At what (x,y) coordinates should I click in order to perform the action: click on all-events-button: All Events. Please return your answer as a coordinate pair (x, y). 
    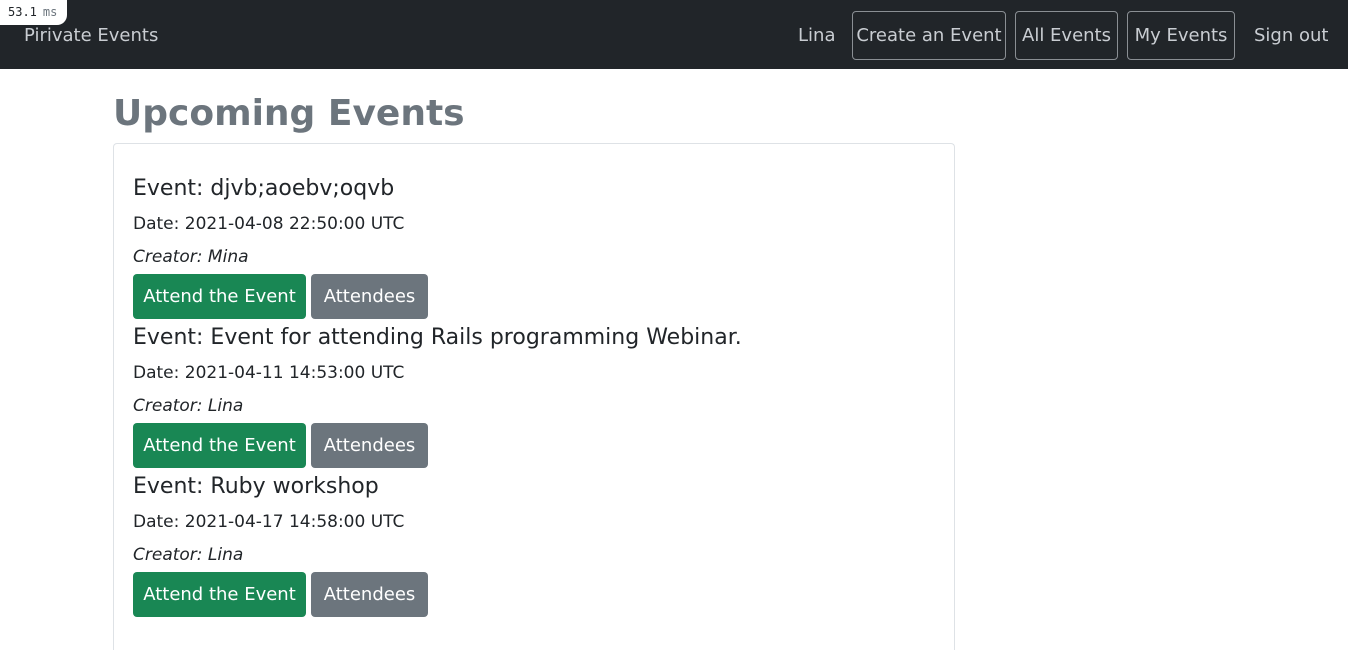
    Looking at the image, I should click on (1066, 35).